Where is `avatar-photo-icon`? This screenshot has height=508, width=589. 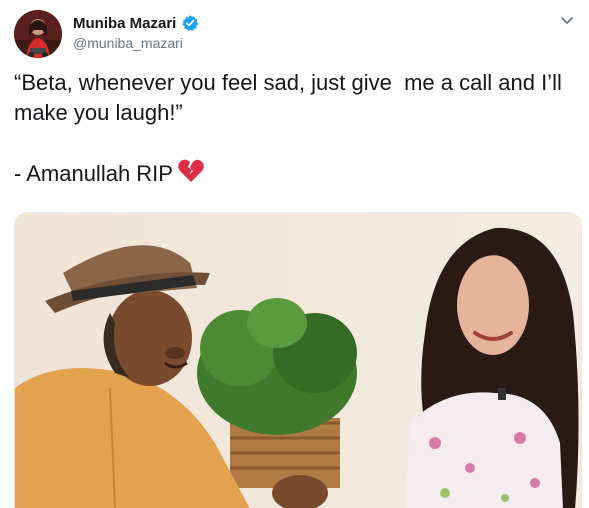
avatar-photo-icon is located at coordinates (38, 34).